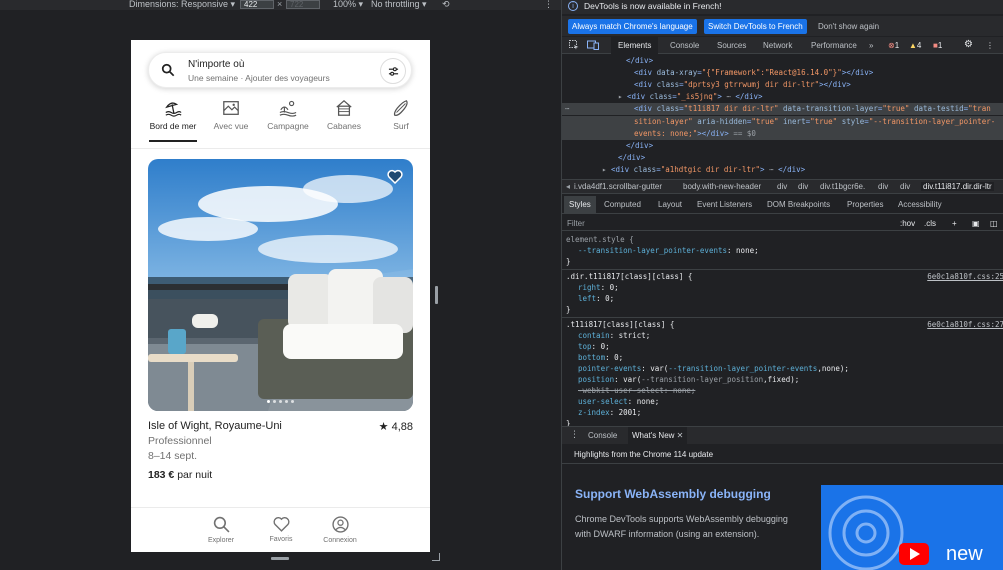 This screenshot has width=1003, height=570. What do you see at coordinates (340, 530) in the screenshot?
I see `tab-login: Connexion` at bounding box center [340, 530].